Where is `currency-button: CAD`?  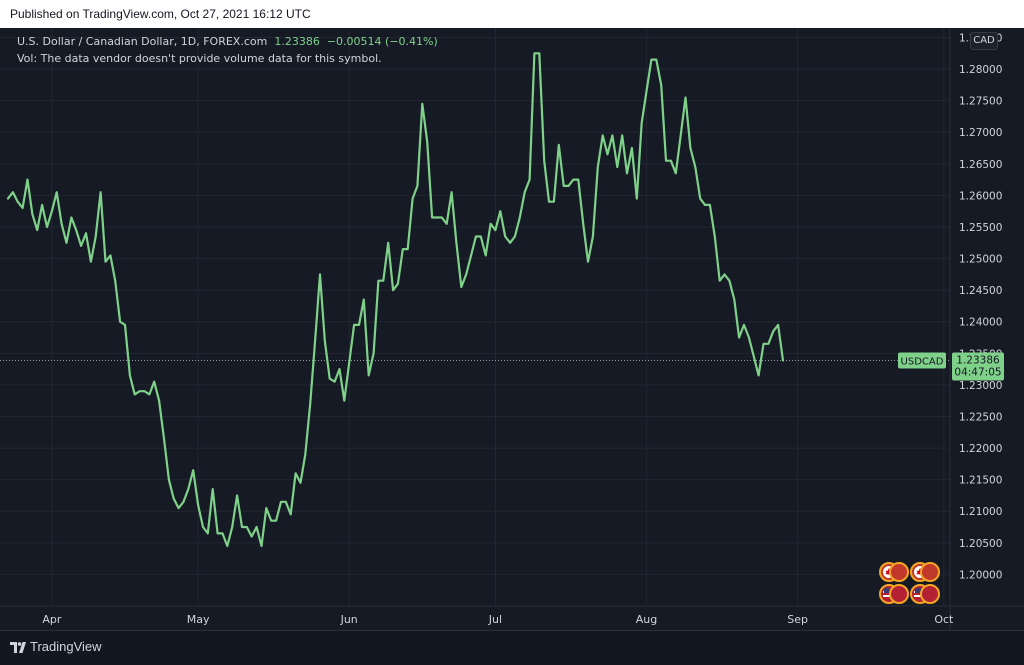
currency-button: CAD is located at coordinates (984, 41).